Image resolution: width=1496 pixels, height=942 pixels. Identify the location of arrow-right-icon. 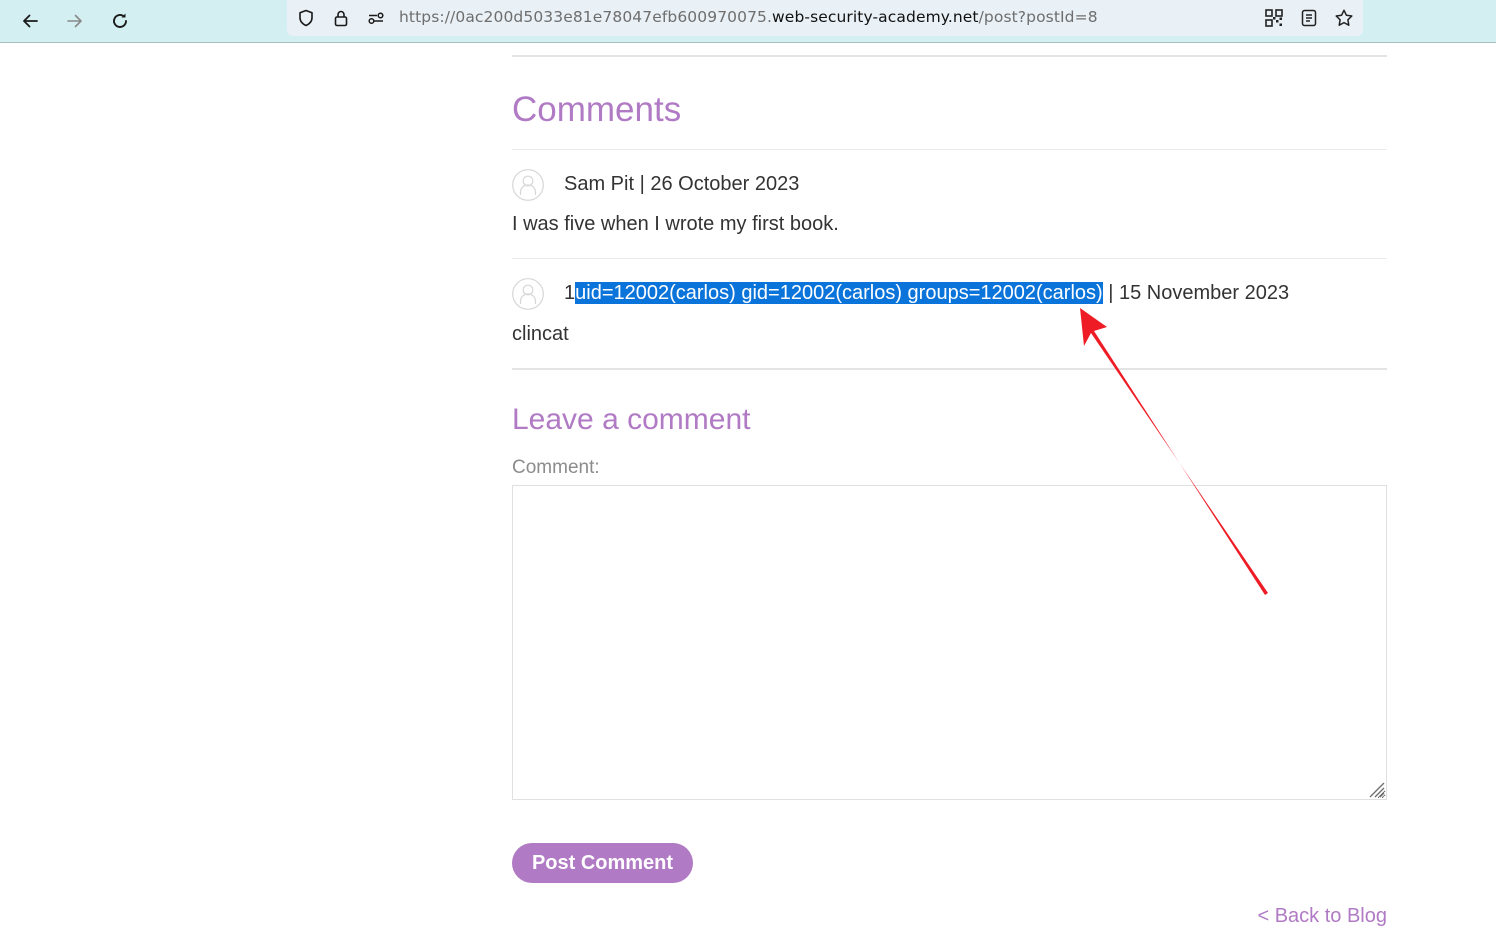
(74, 21).